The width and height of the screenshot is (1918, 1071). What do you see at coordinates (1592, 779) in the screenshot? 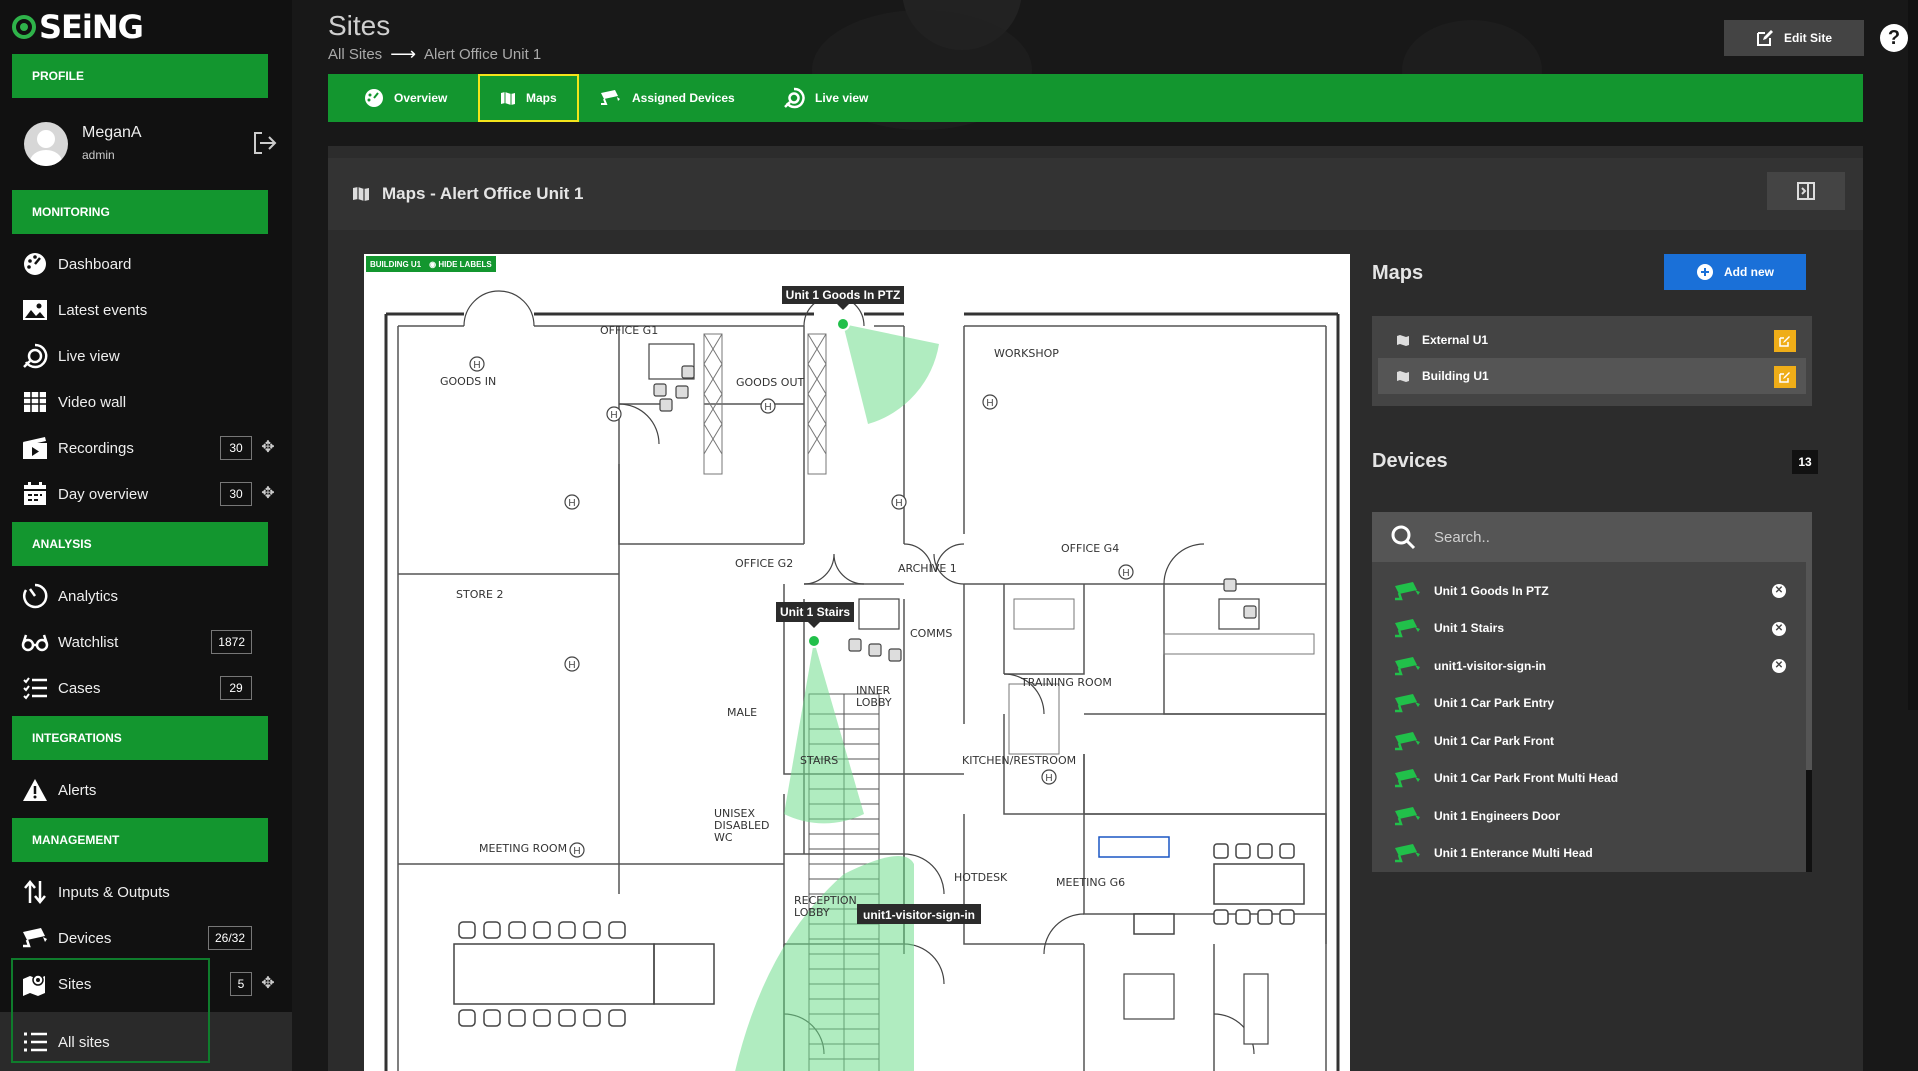
I see `device-list-item: Unit 1 Car Park Front Multi Head` at bounding box center [1592, 779].